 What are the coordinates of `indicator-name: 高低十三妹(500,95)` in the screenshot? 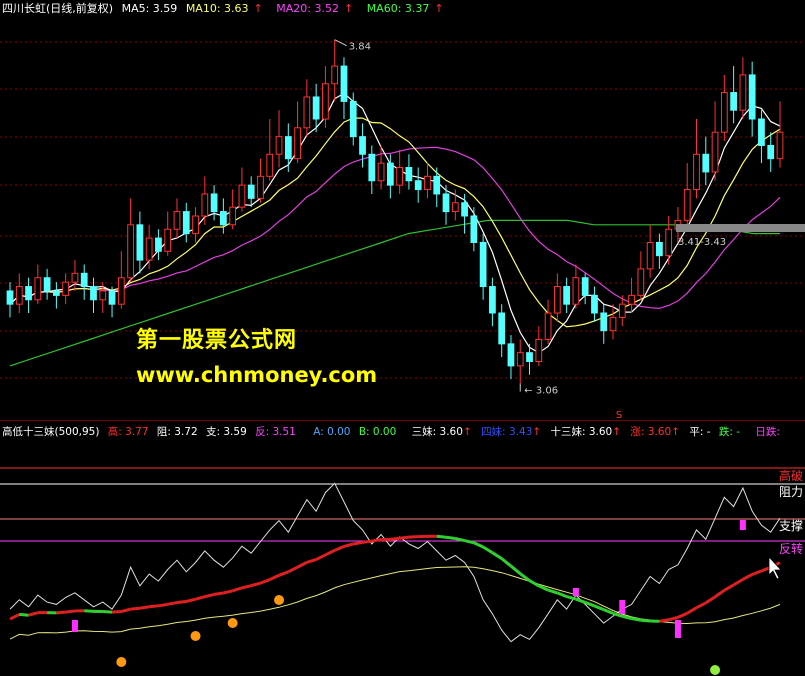 It's located at (51, 432).